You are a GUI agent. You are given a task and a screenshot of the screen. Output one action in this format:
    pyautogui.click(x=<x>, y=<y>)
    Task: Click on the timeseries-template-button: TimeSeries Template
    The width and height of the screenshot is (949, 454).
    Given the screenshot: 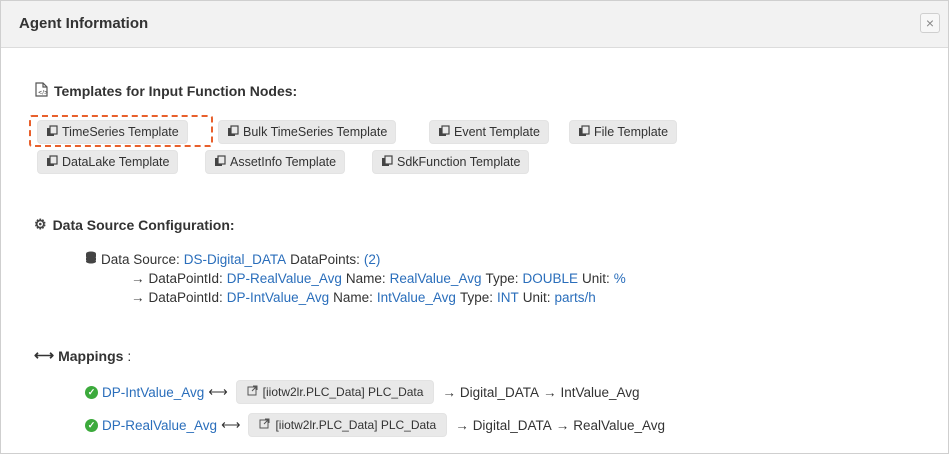 What is the action you would take?
    pyautogui.click(x=112, y=132)
    